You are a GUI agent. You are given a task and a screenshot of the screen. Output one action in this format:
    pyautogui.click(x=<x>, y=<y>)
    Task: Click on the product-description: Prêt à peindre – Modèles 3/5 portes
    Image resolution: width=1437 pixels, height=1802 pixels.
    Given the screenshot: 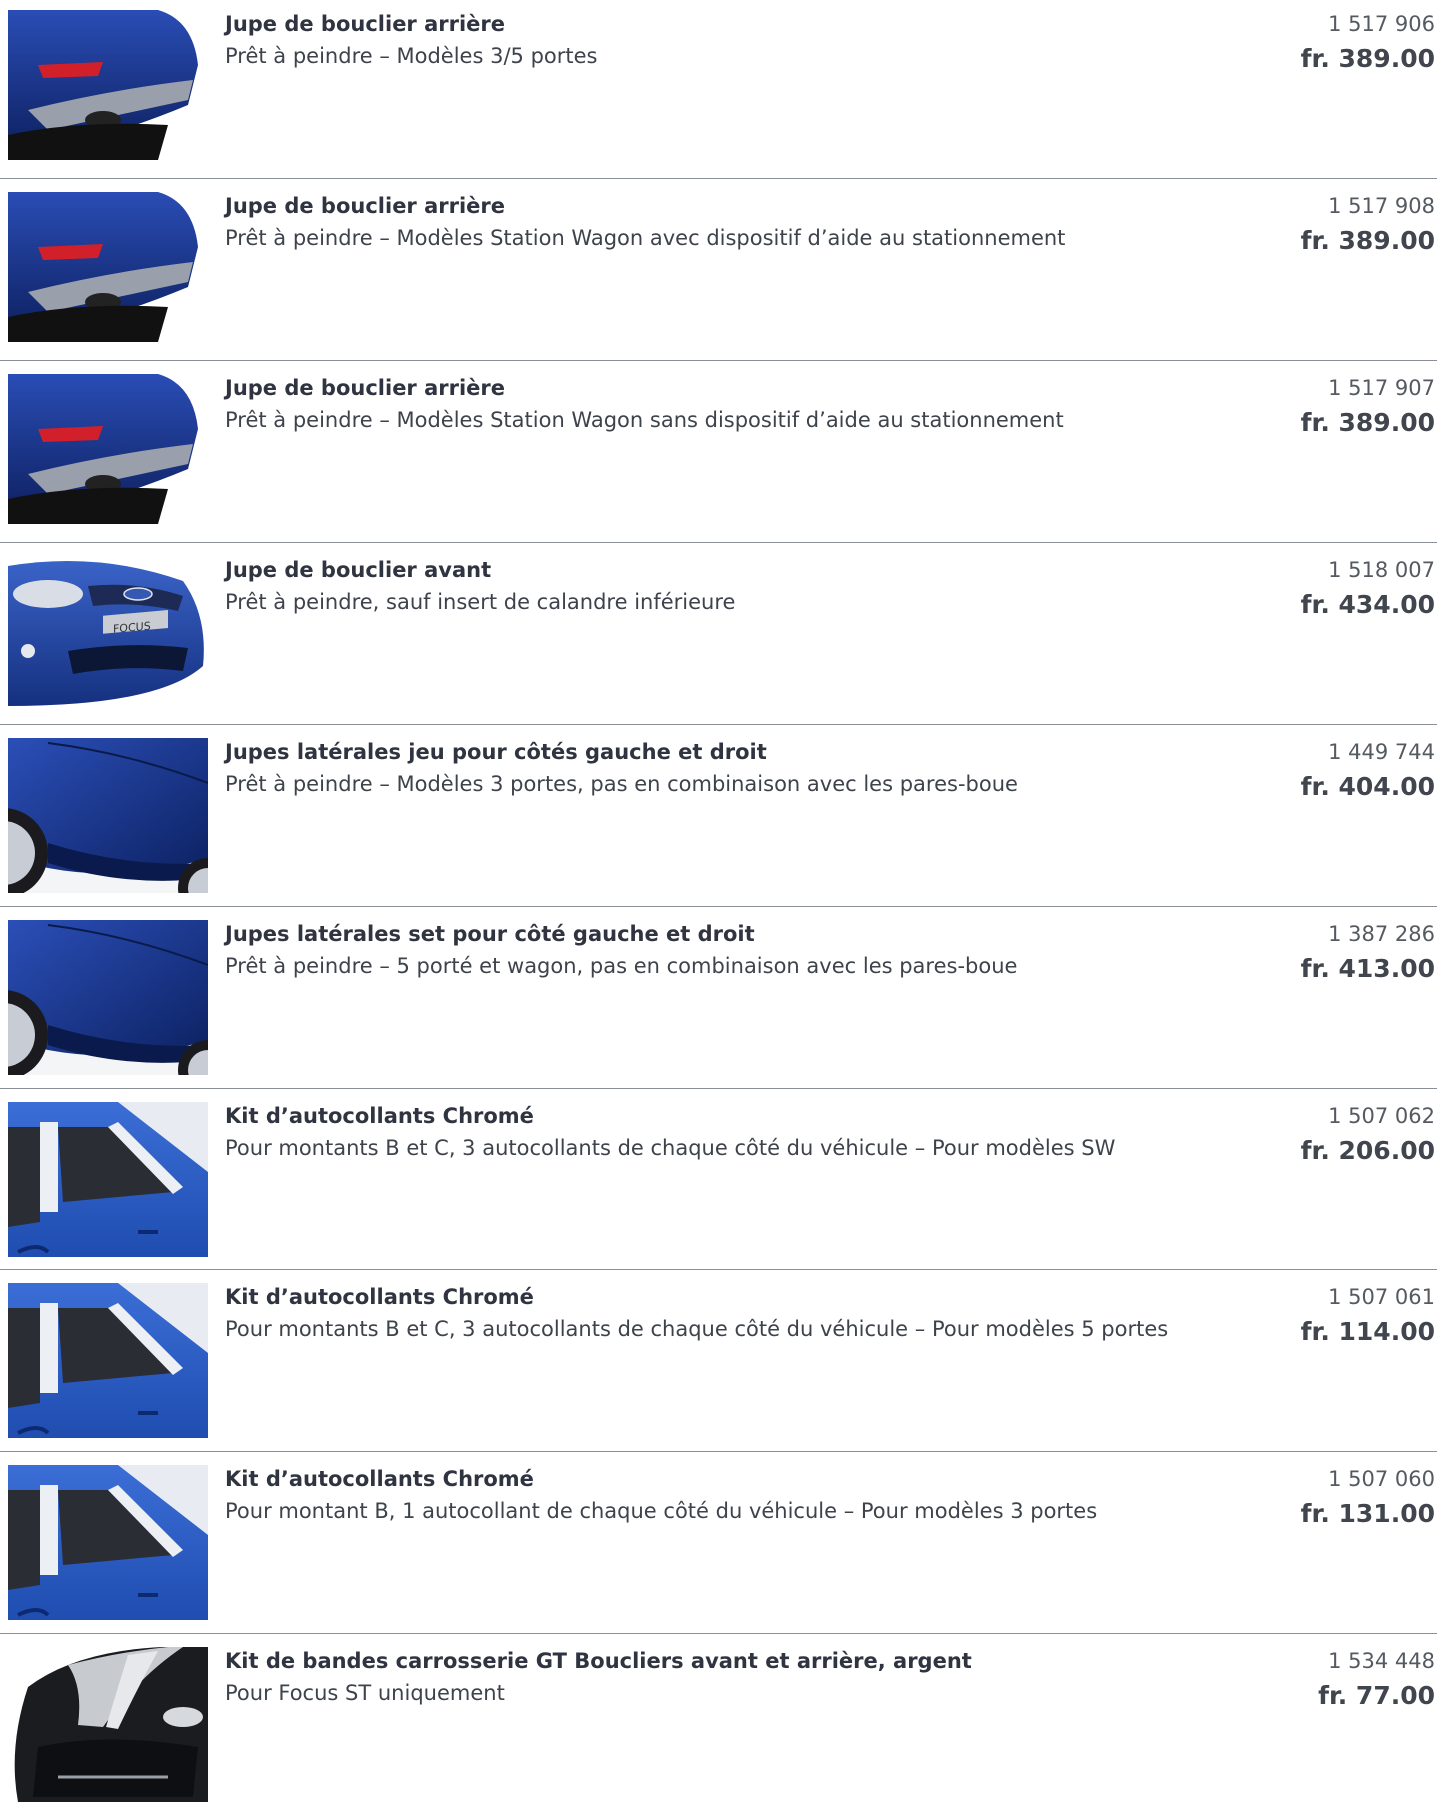 What is the action you would take?
    pyautogui.click(x=411, y=56)
    